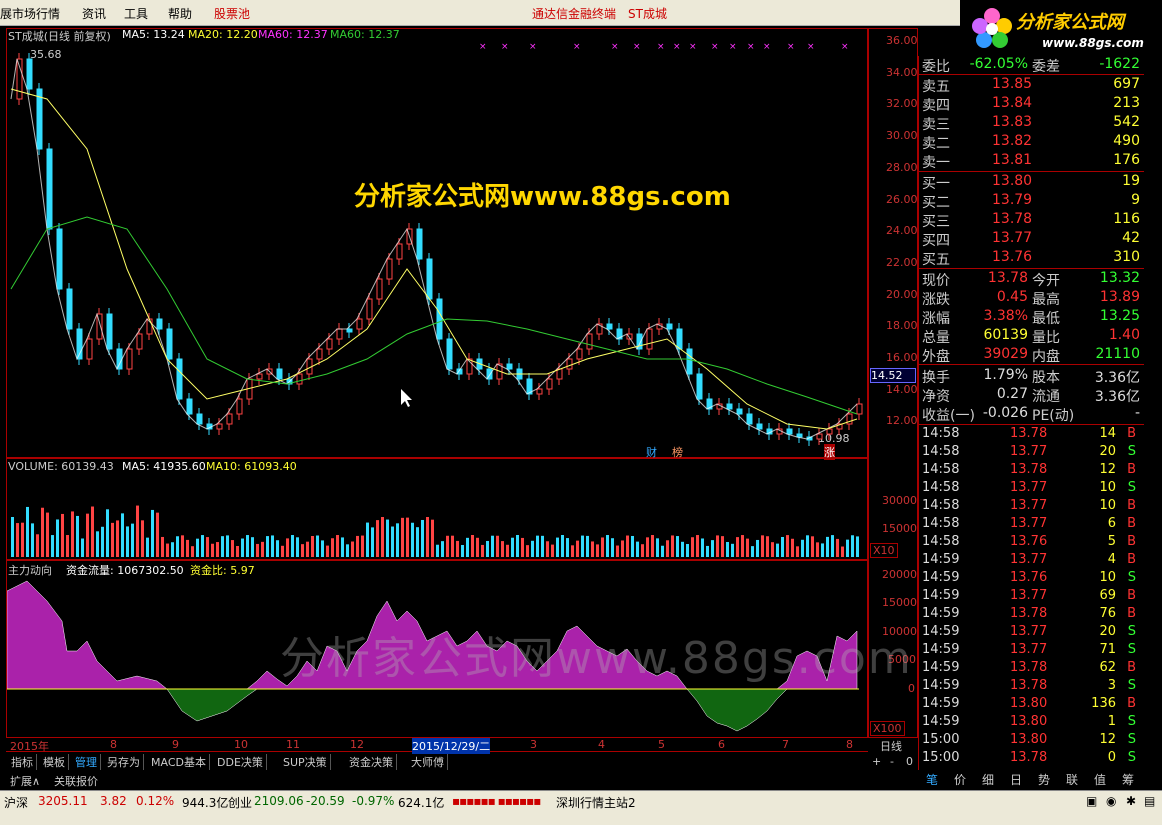  What do you see at coordinates (371, 762) in the screenshot?
I see `indicator-tab: 资金决策` at bounding box center [371, 762].